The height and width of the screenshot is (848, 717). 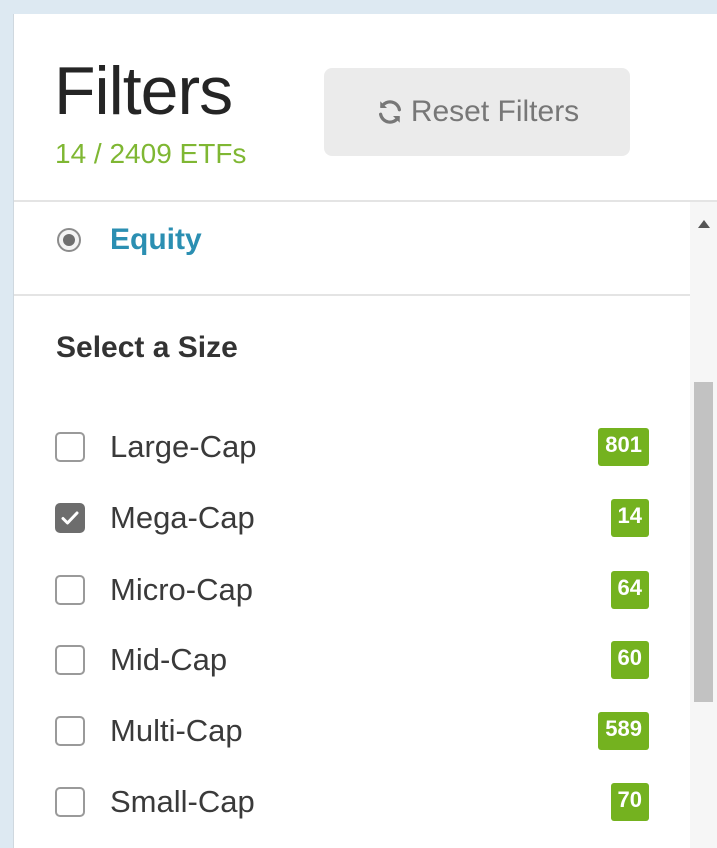 I want to click on count-badge: 60, so click(x=629, y=660).